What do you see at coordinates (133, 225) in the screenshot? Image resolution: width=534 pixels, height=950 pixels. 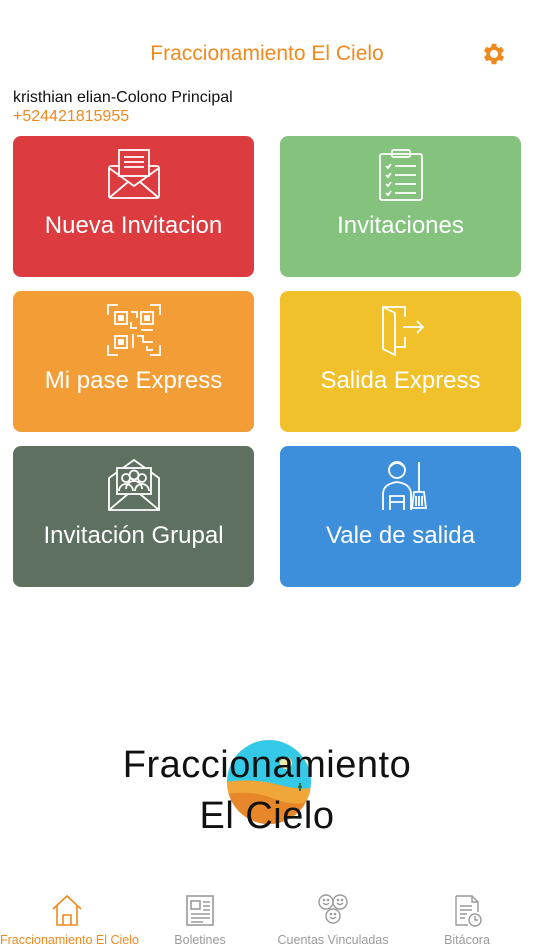 I see `new-invitation-label: Nueva Invitacion` at bounding box center [133, 225].